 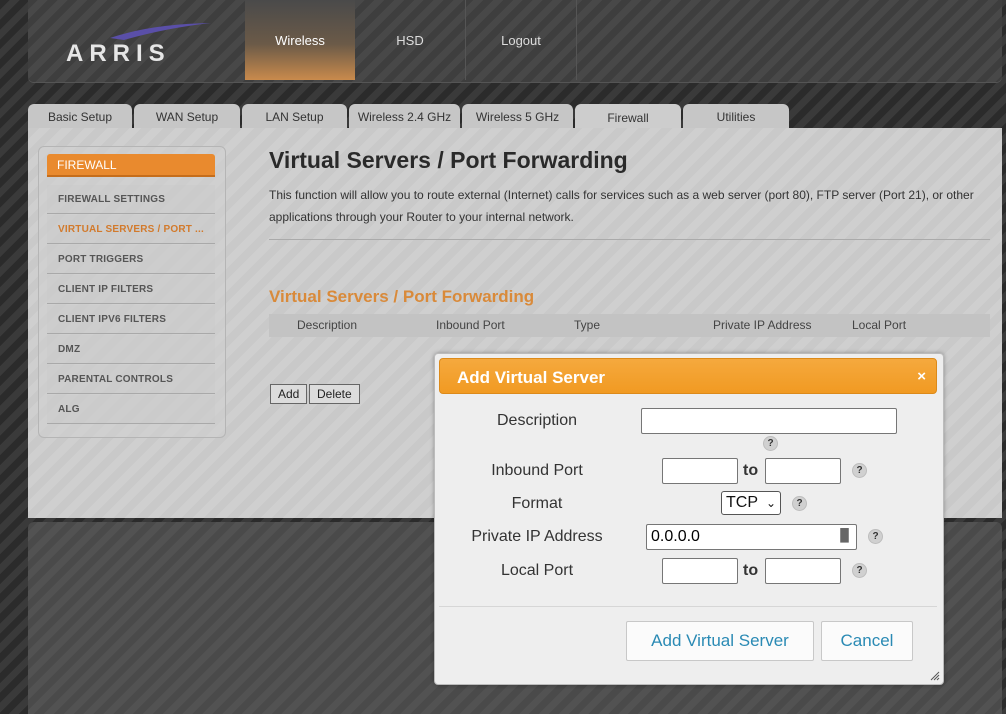 What do you see at coordinates (720, 641) in the screenshot?
I see `add-virtual-server-button: Add Virtual Server` at bounding box center [720, 641].